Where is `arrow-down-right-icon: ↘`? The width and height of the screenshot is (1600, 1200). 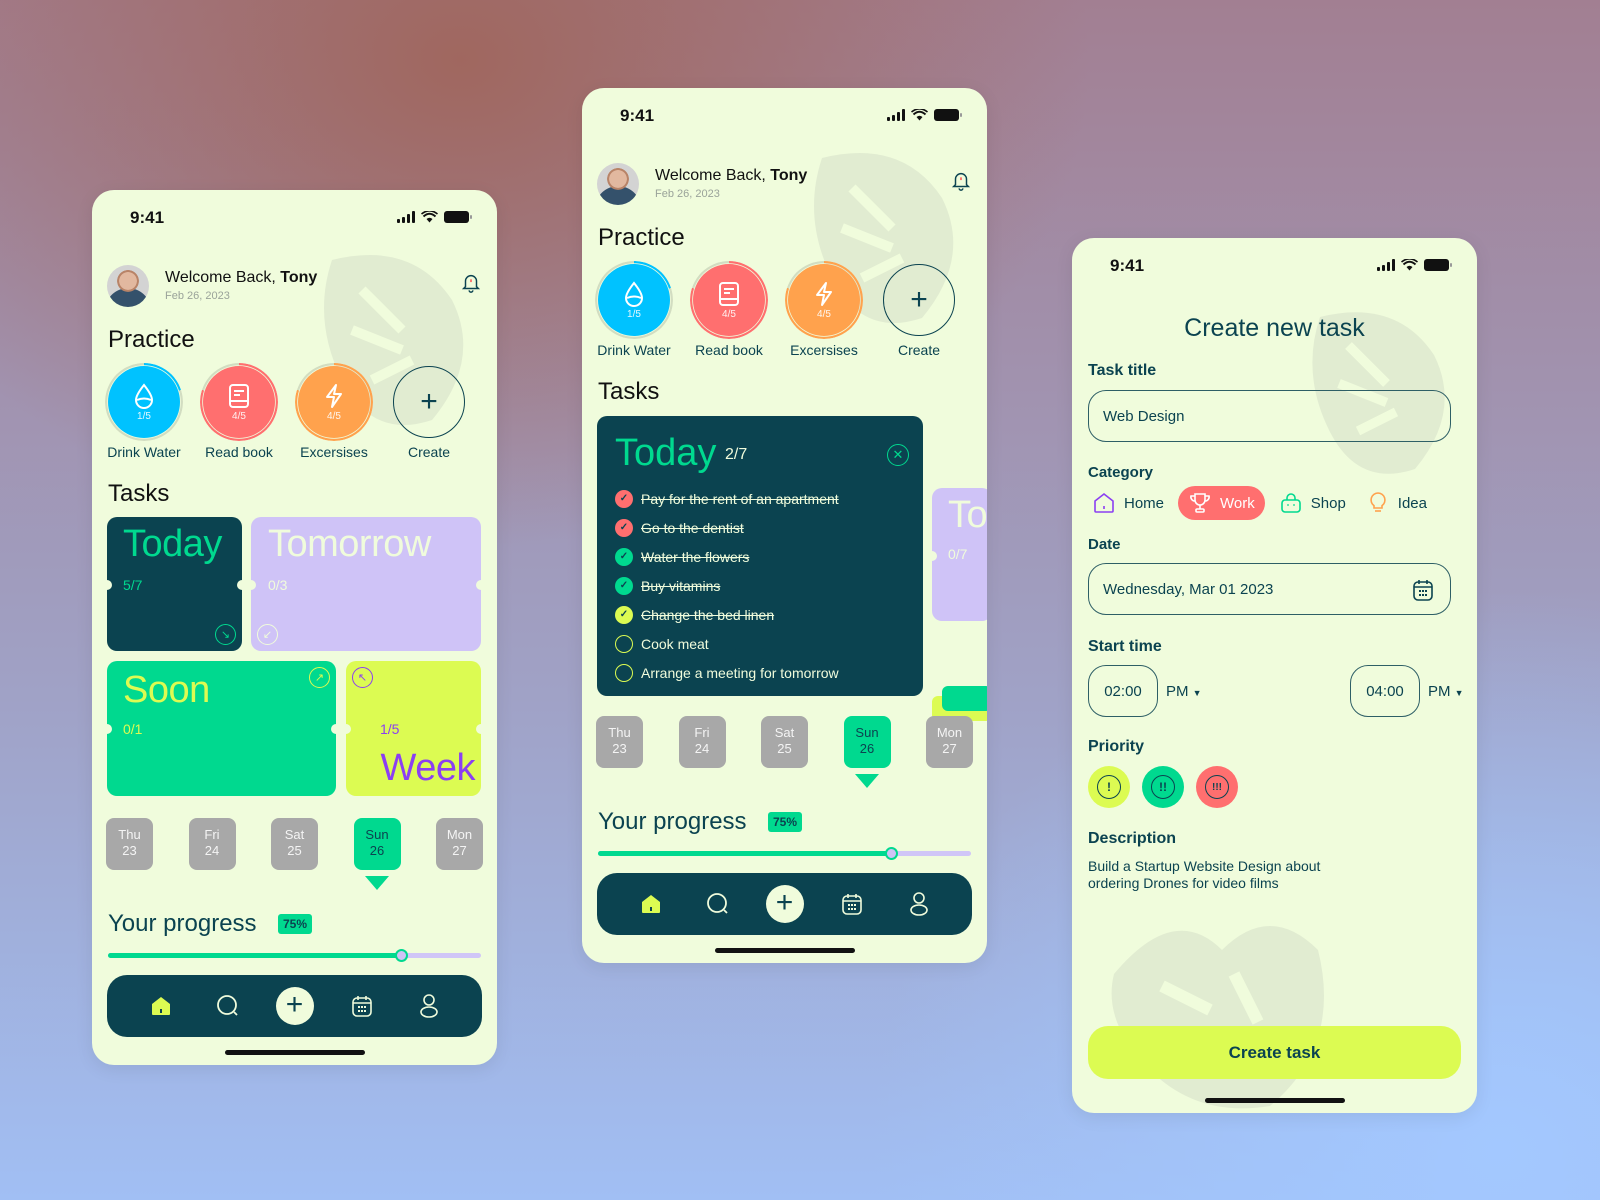
arrow-down-right-icon: ↘ is located at coordinates (225, 634).